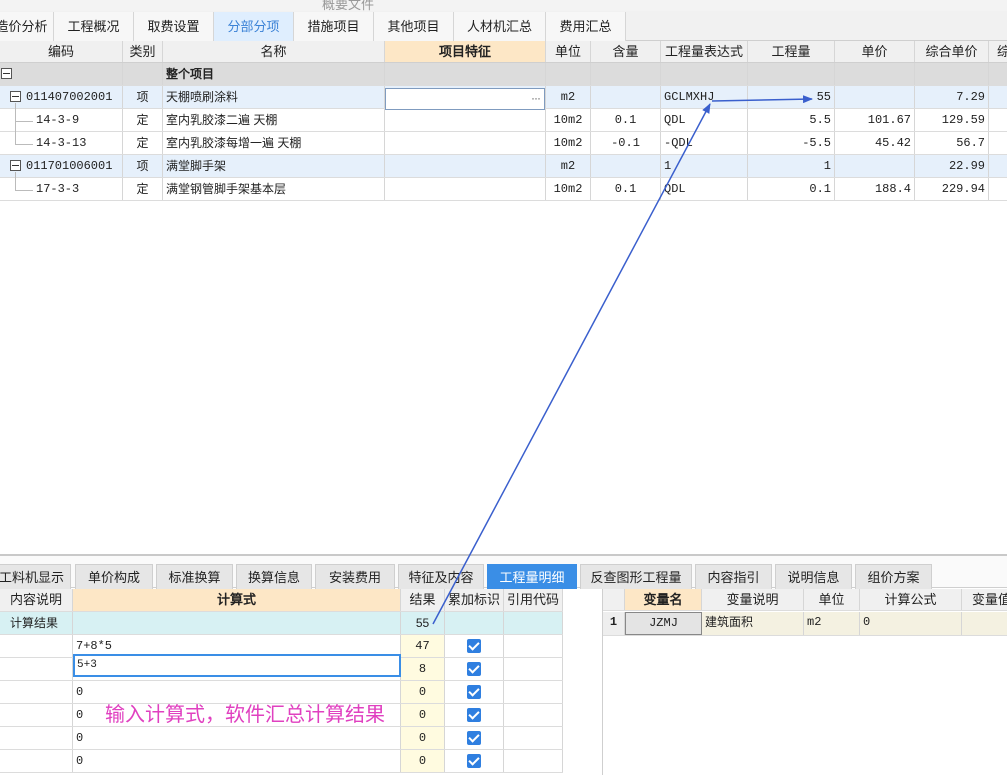  What do you see at coordinates (704, 51) in the screenshot?
I see `col-qty-expr: 工程量表达式` at bounding box center [704, 51].